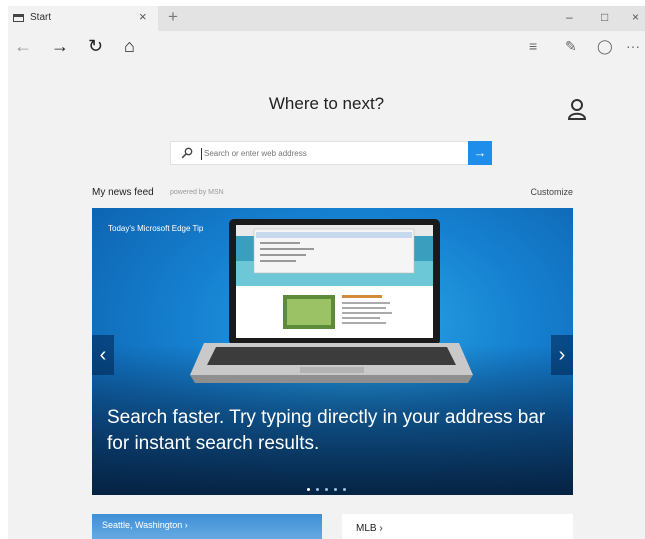  I want to click on search-box: →, so click(331, 153).